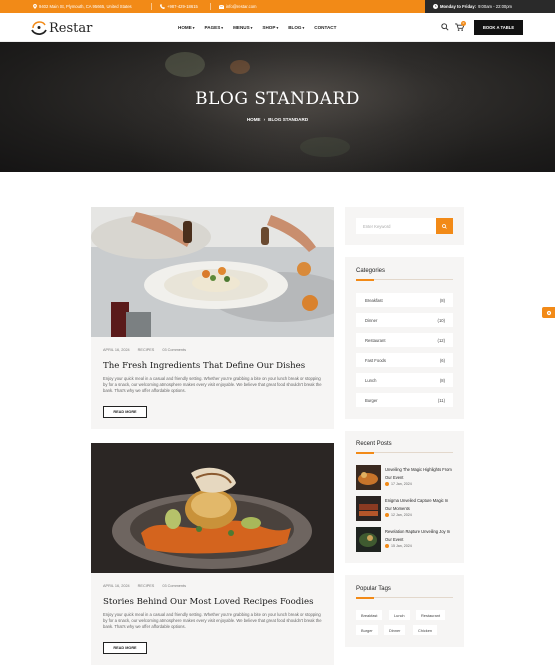 Image resolution: width=555 pixels, height=665 pixels. What do you see at coordinates (325, 27) in the screenshot?
I see `menu-item-contact: CONTACT` at bounding box center [325, 27].